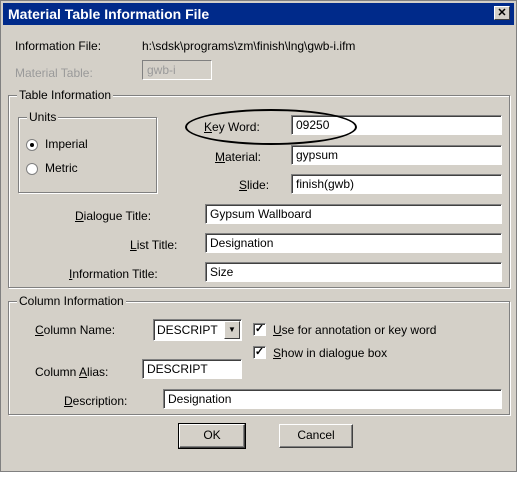 Image resolution: width=519 pixels, height=481 pixels. I want to click on material-label: Material:, so click(238, 157).